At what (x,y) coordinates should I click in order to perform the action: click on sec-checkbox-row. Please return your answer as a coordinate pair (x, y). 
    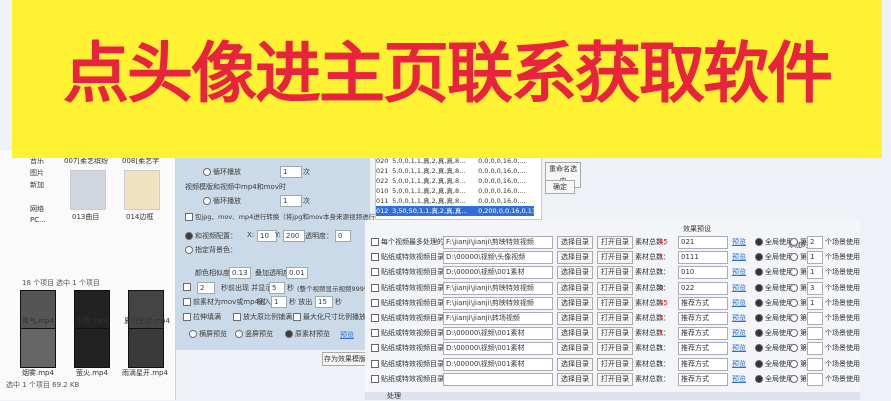
    Looking at the image, I should click on (188, 287).